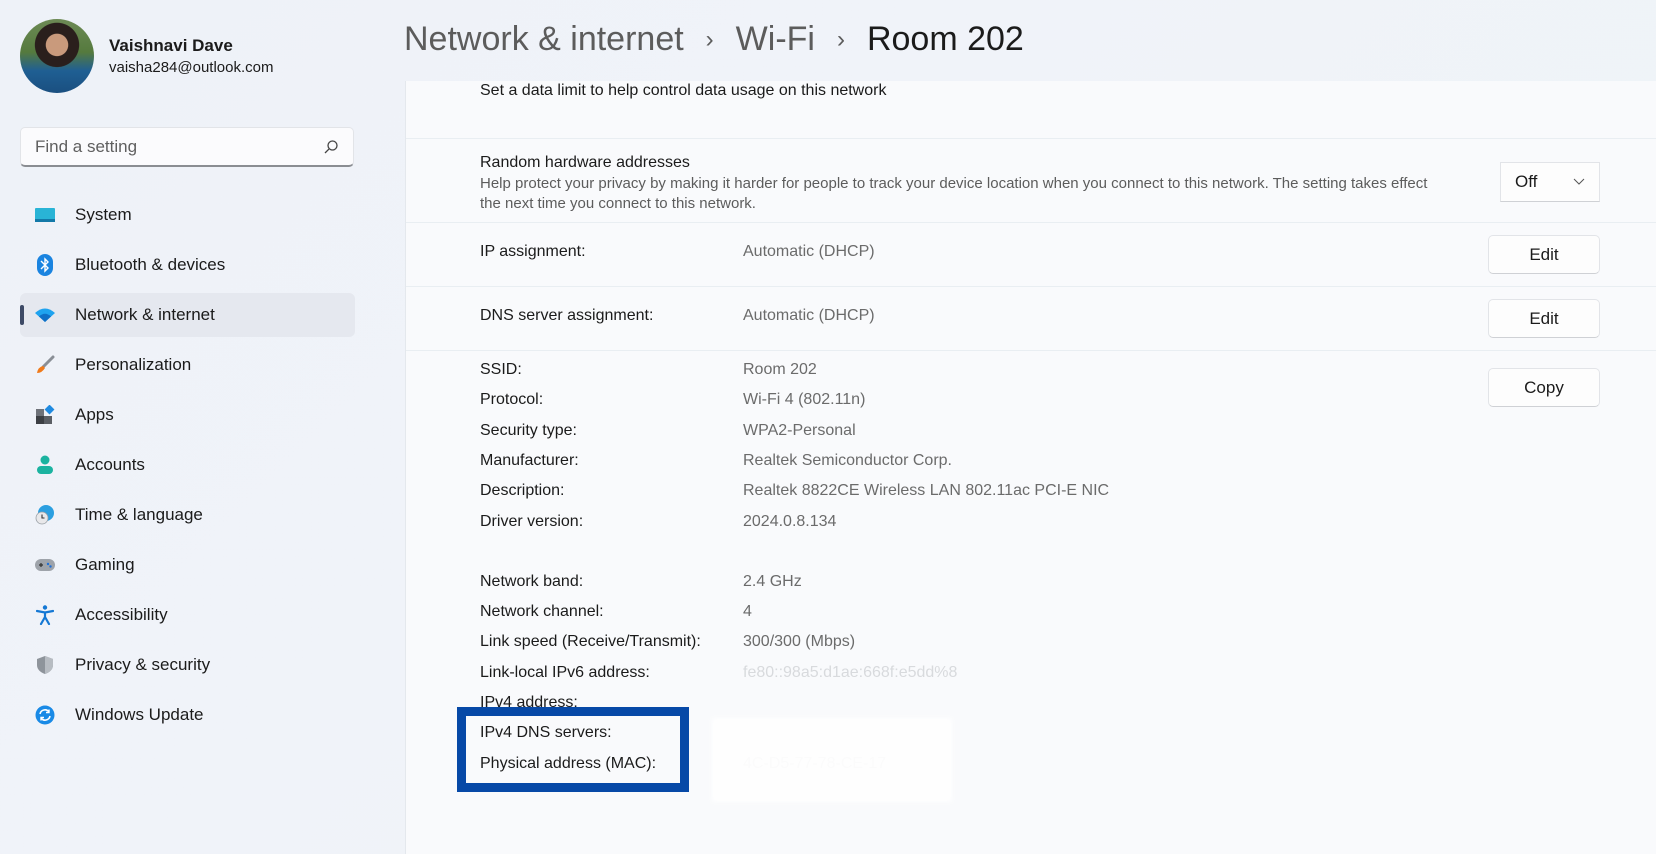  What do you see at coordinates (542, 611) in the screenshot?
I see `property-key: Network channel:` at bounding box center [542, 611].